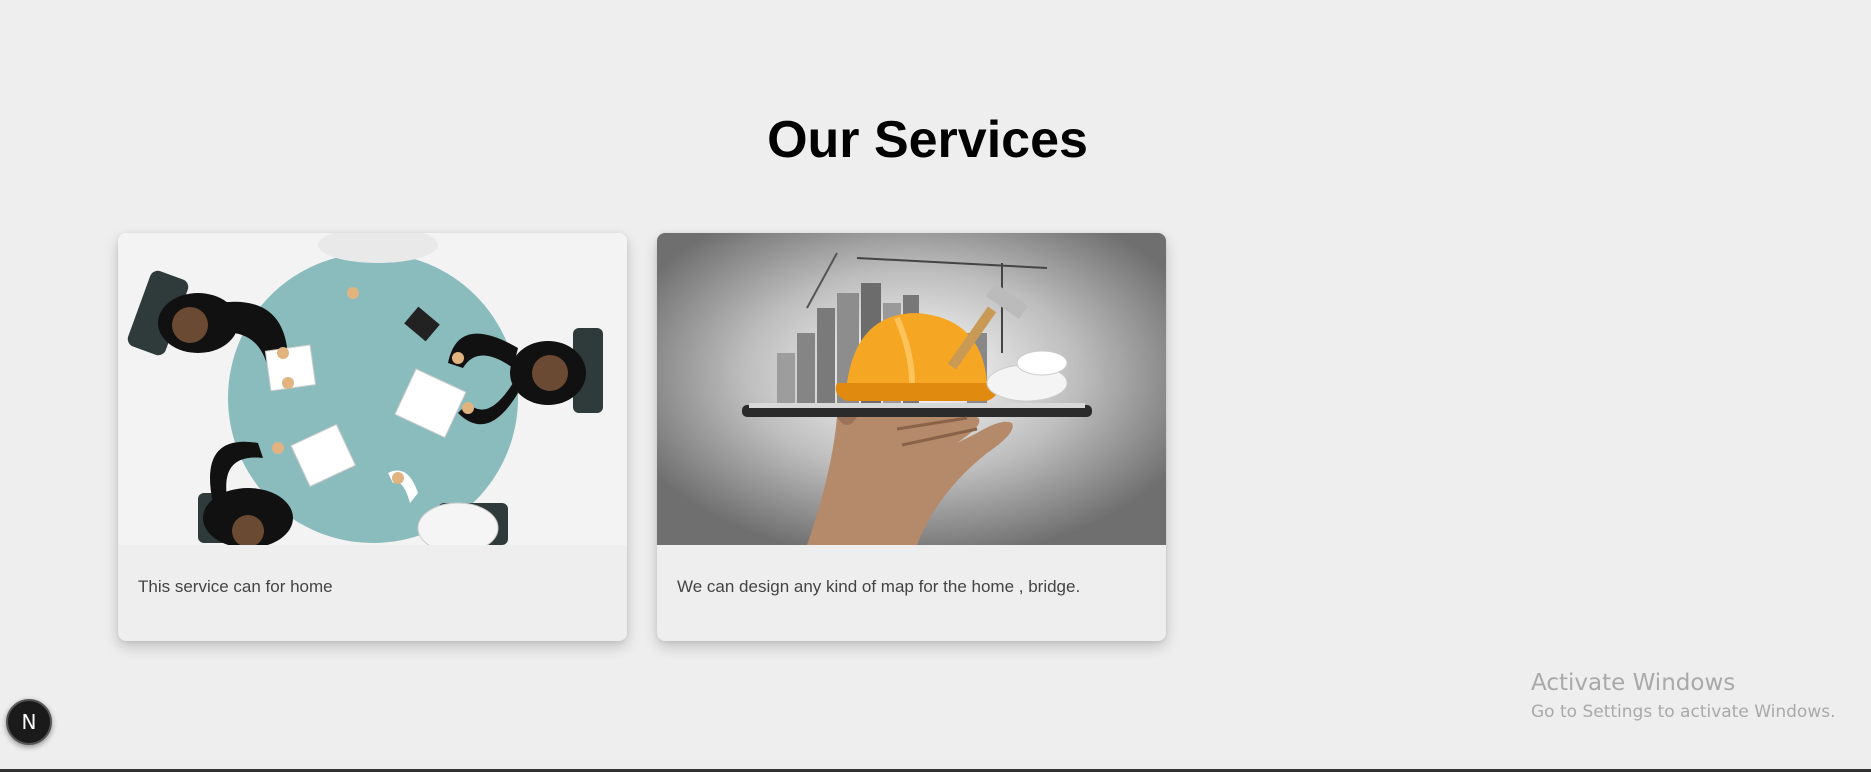  What do you see at coordinates (235, 586) in the screenshot?
I see `service-description: This service can for home` at bounding box center [235, 586].